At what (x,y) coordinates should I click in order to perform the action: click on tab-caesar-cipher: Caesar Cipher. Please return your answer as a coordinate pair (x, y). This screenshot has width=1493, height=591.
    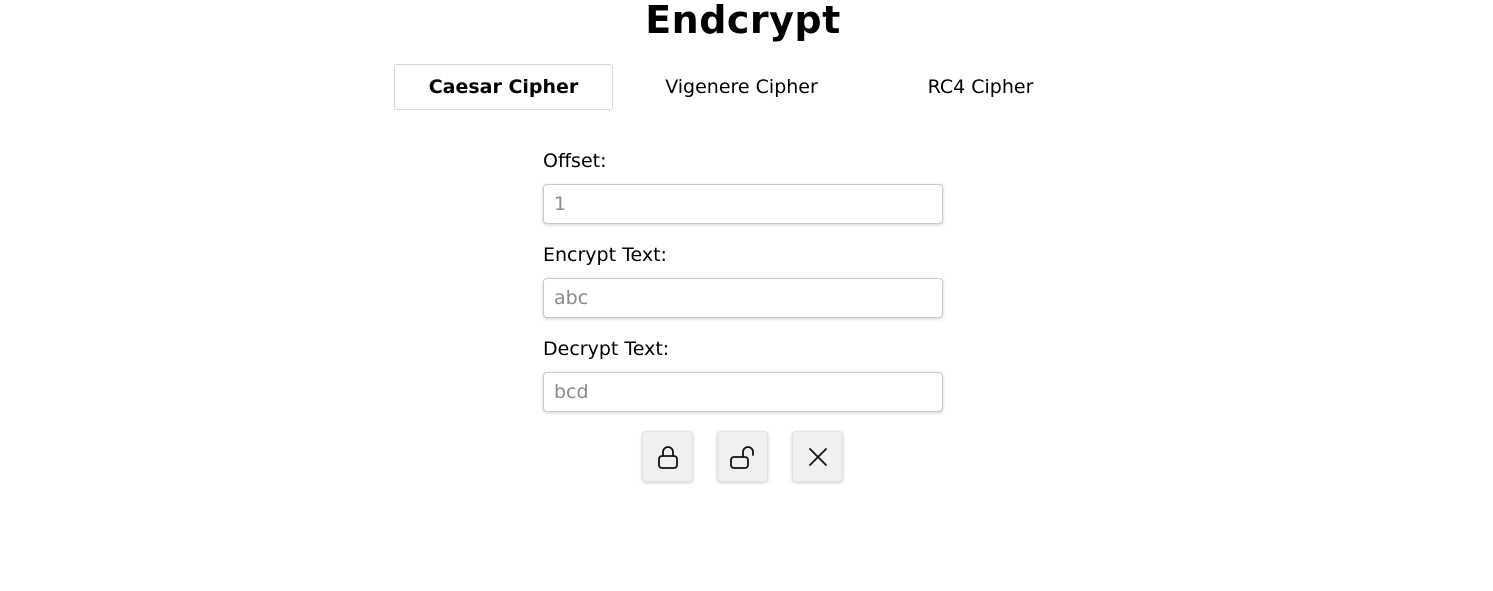
    Looking at the image, I should click on (503, 87).